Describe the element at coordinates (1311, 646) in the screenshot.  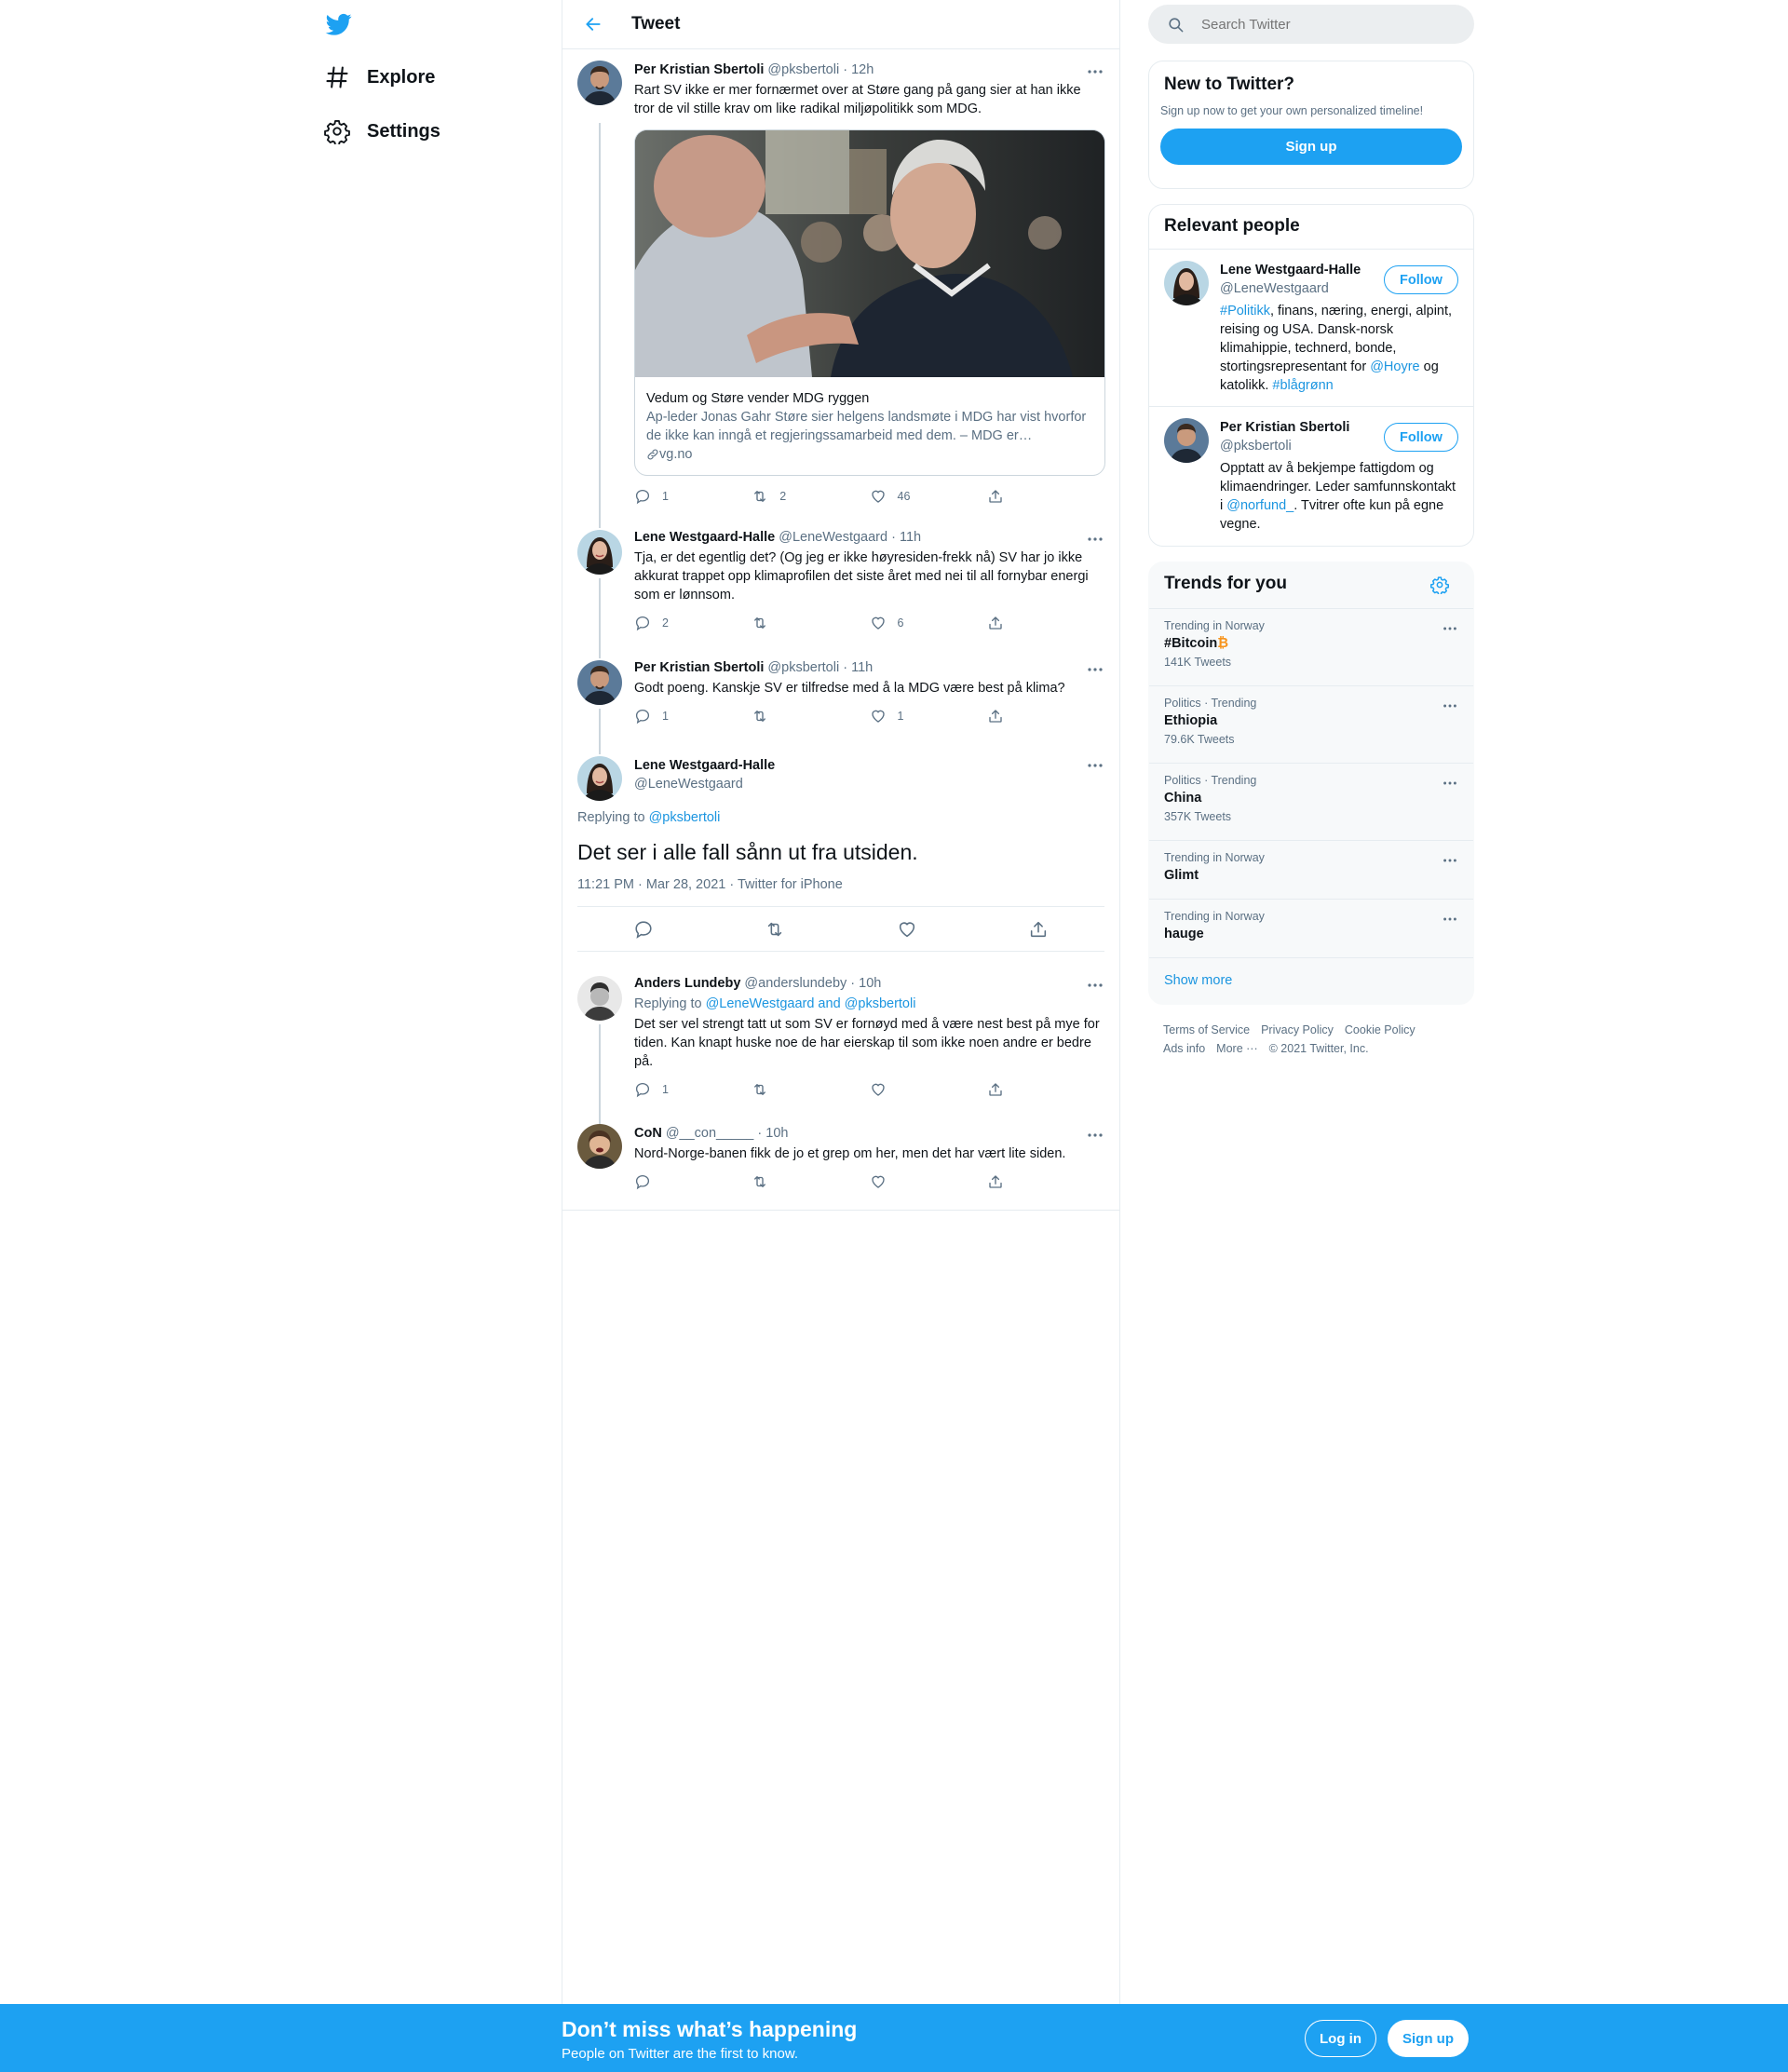
I see `trend-item: Trending in Norway #Bitcoin₿ 141K Tweets` at that location.